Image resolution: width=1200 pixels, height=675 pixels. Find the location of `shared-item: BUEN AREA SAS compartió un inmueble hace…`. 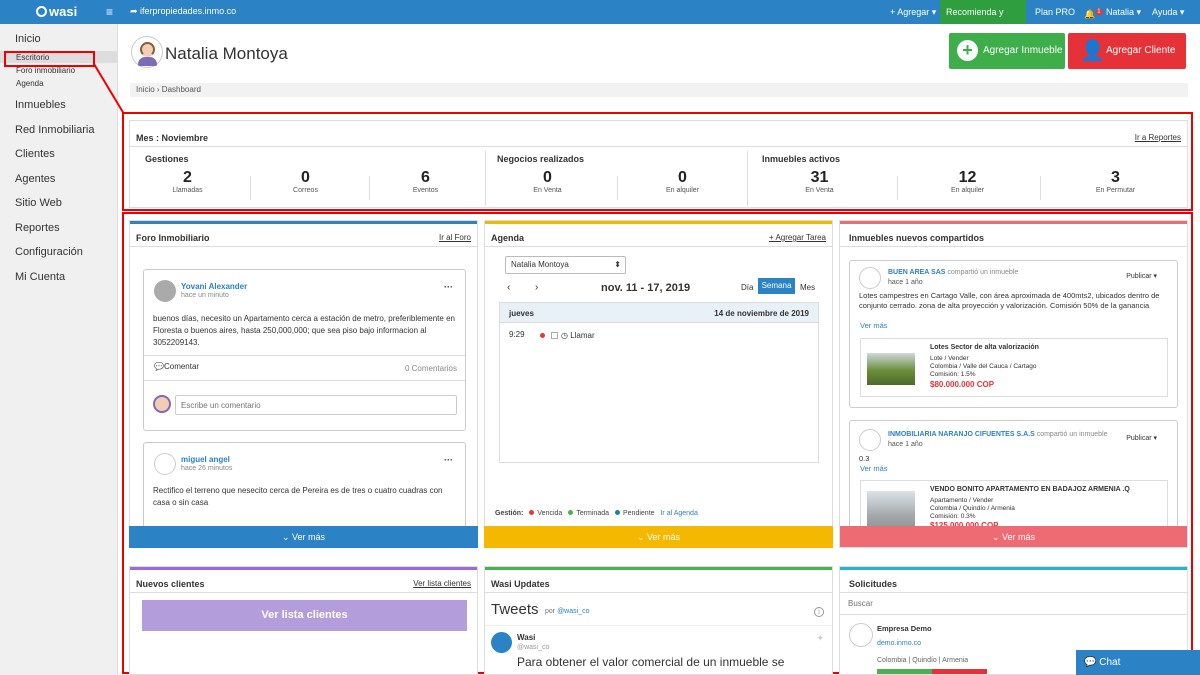

shared-item: BUEN AREA SAS compartió un inmueble hace… is located at coordinates (1013, 334).